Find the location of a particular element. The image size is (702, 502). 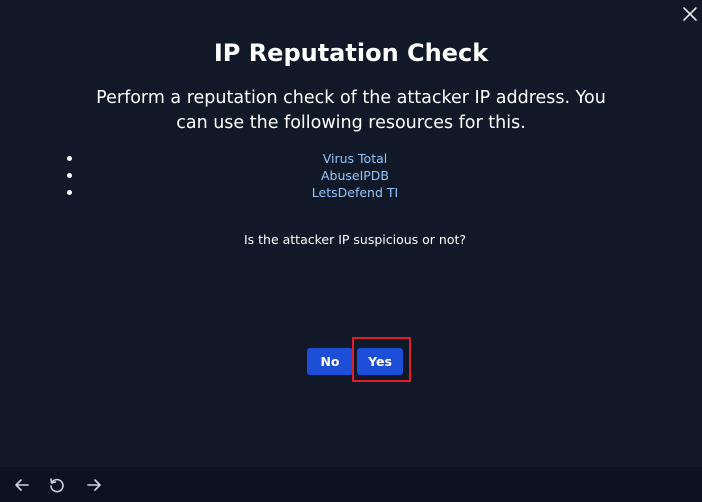

close-icon is located at coordinates (690, 14).